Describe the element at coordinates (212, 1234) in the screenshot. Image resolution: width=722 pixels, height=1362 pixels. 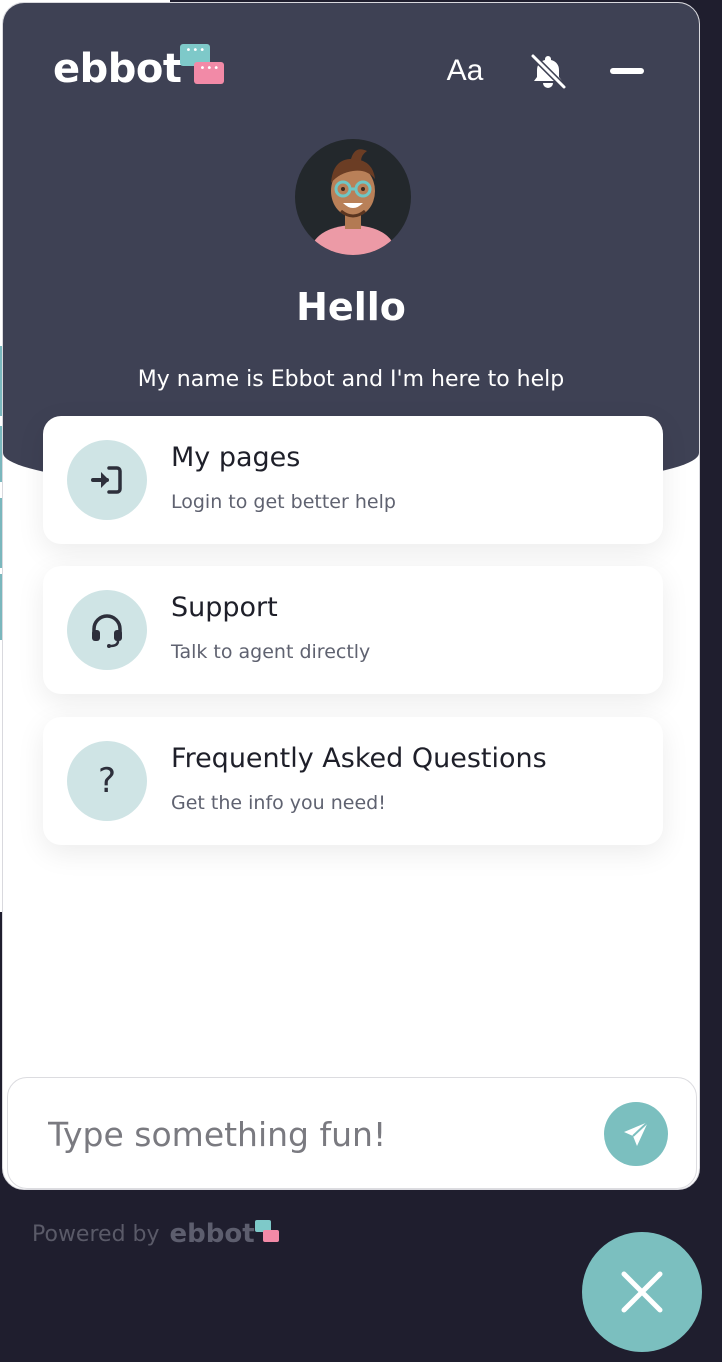
I see `powered-by-logo: ebbot` at that location.